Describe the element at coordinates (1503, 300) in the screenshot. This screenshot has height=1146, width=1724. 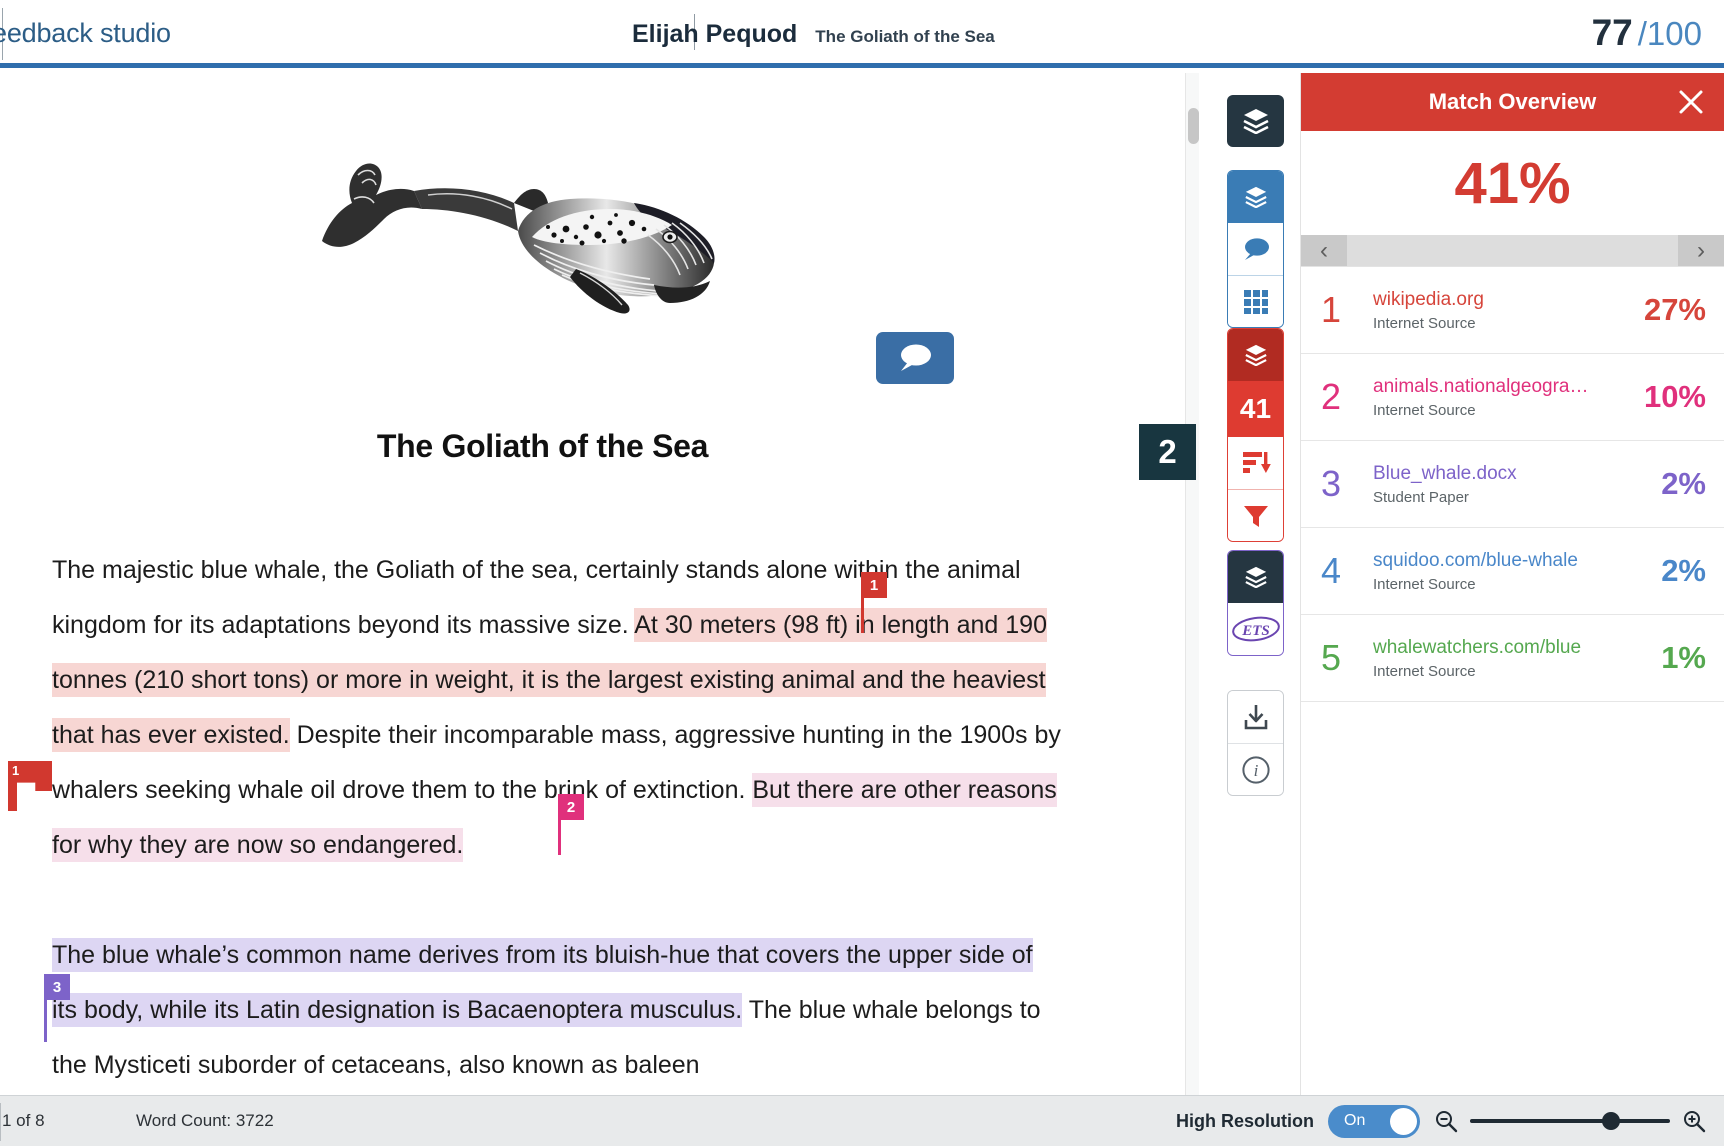
I see `source-name: wikipedia.org` at that location.